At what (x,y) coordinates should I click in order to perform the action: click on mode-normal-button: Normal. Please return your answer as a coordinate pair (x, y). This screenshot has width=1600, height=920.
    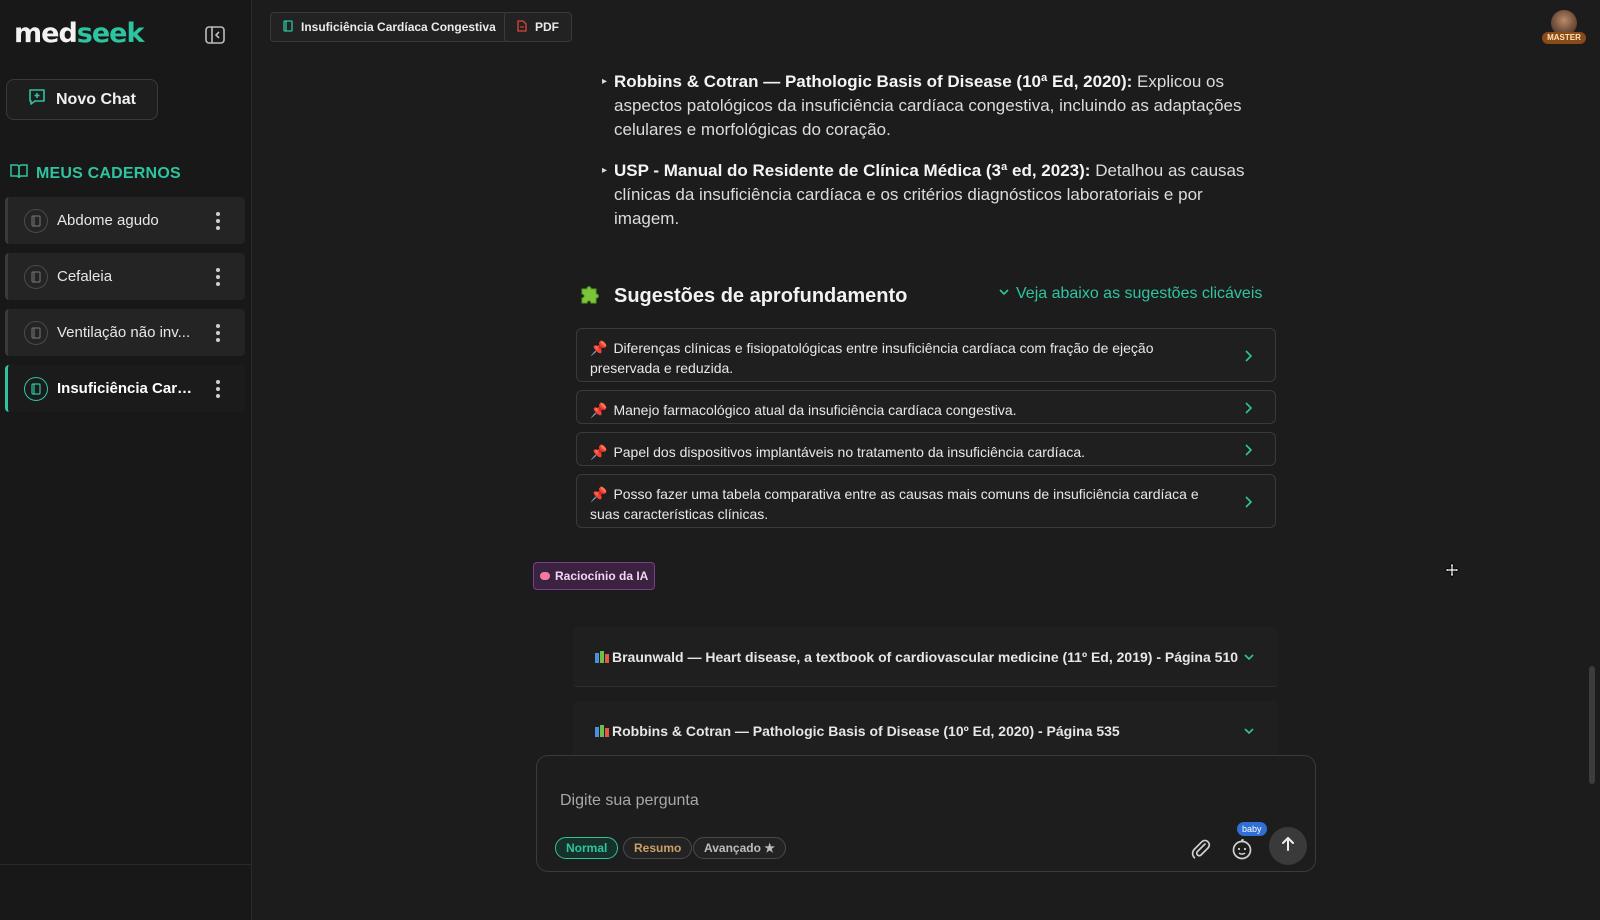
    Looking at the image, I should click on (587, 848).